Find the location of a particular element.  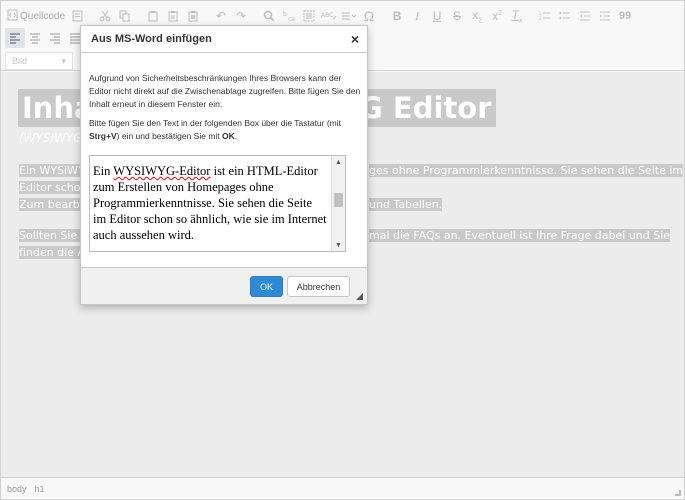

spellcheck-button: ABC is located at coordinates (329, 16).